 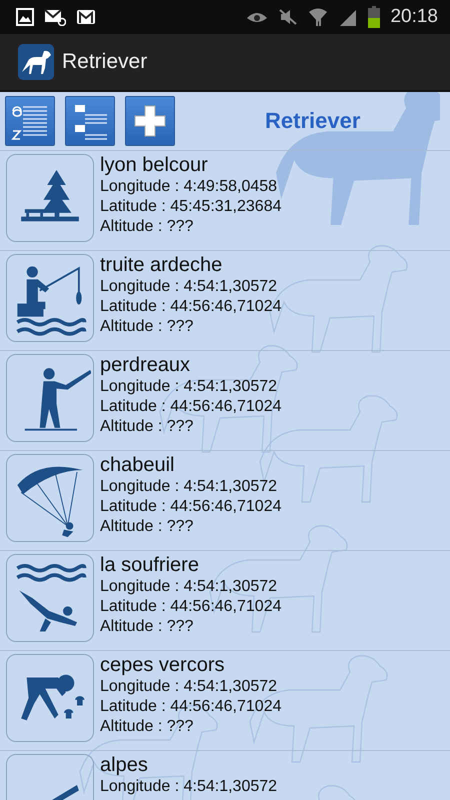 What do you see at coordinates (163, 665) in the screenshot?
I see `place-name: cepes vercors` at bounding box center [163, 665].